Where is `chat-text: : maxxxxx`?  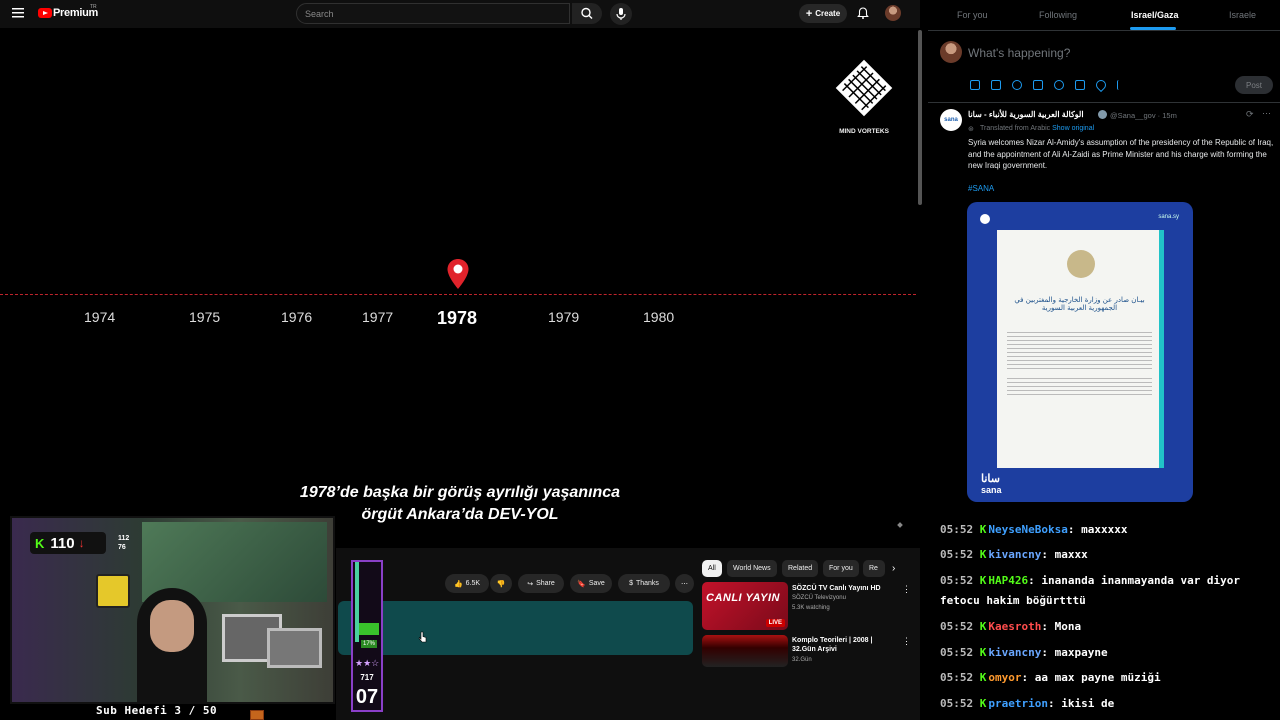
chat-text: : maxxxxx is located at coordinates (1097, 529).